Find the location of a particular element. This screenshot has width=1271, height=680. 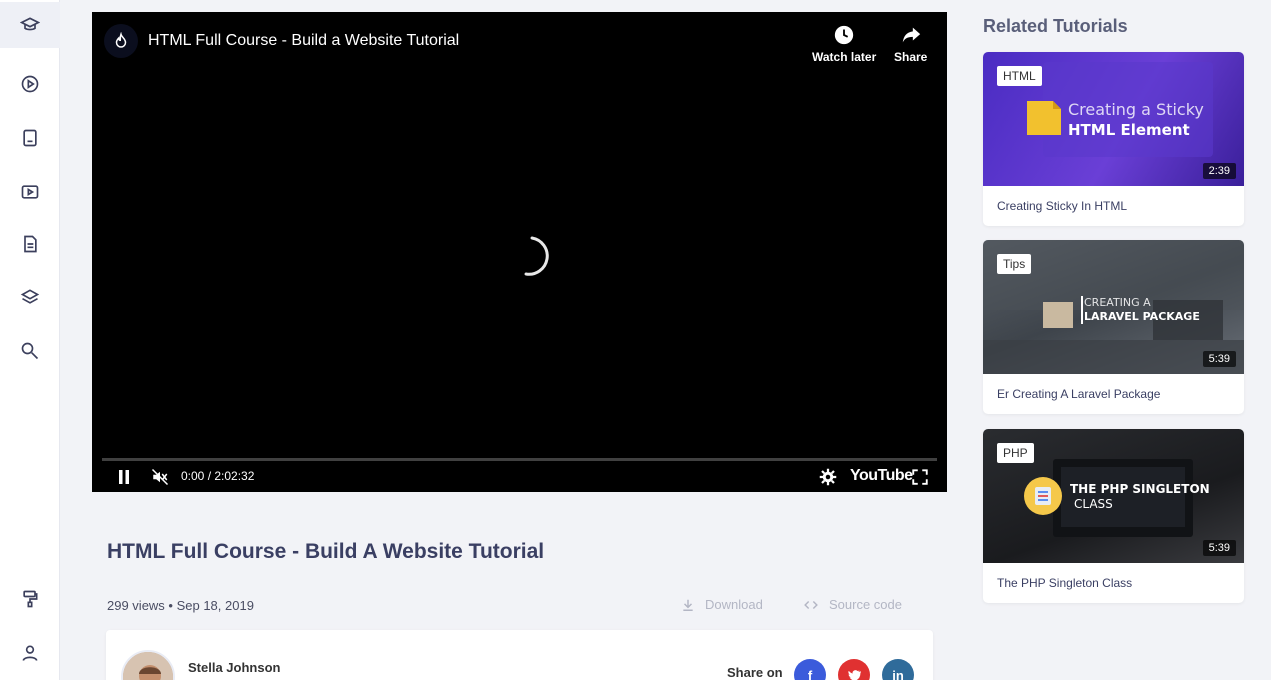

card-thumbnail: CREATING A LARAVEL PACKAGE Tips 5:39 is located at coordinates (1113, 307).